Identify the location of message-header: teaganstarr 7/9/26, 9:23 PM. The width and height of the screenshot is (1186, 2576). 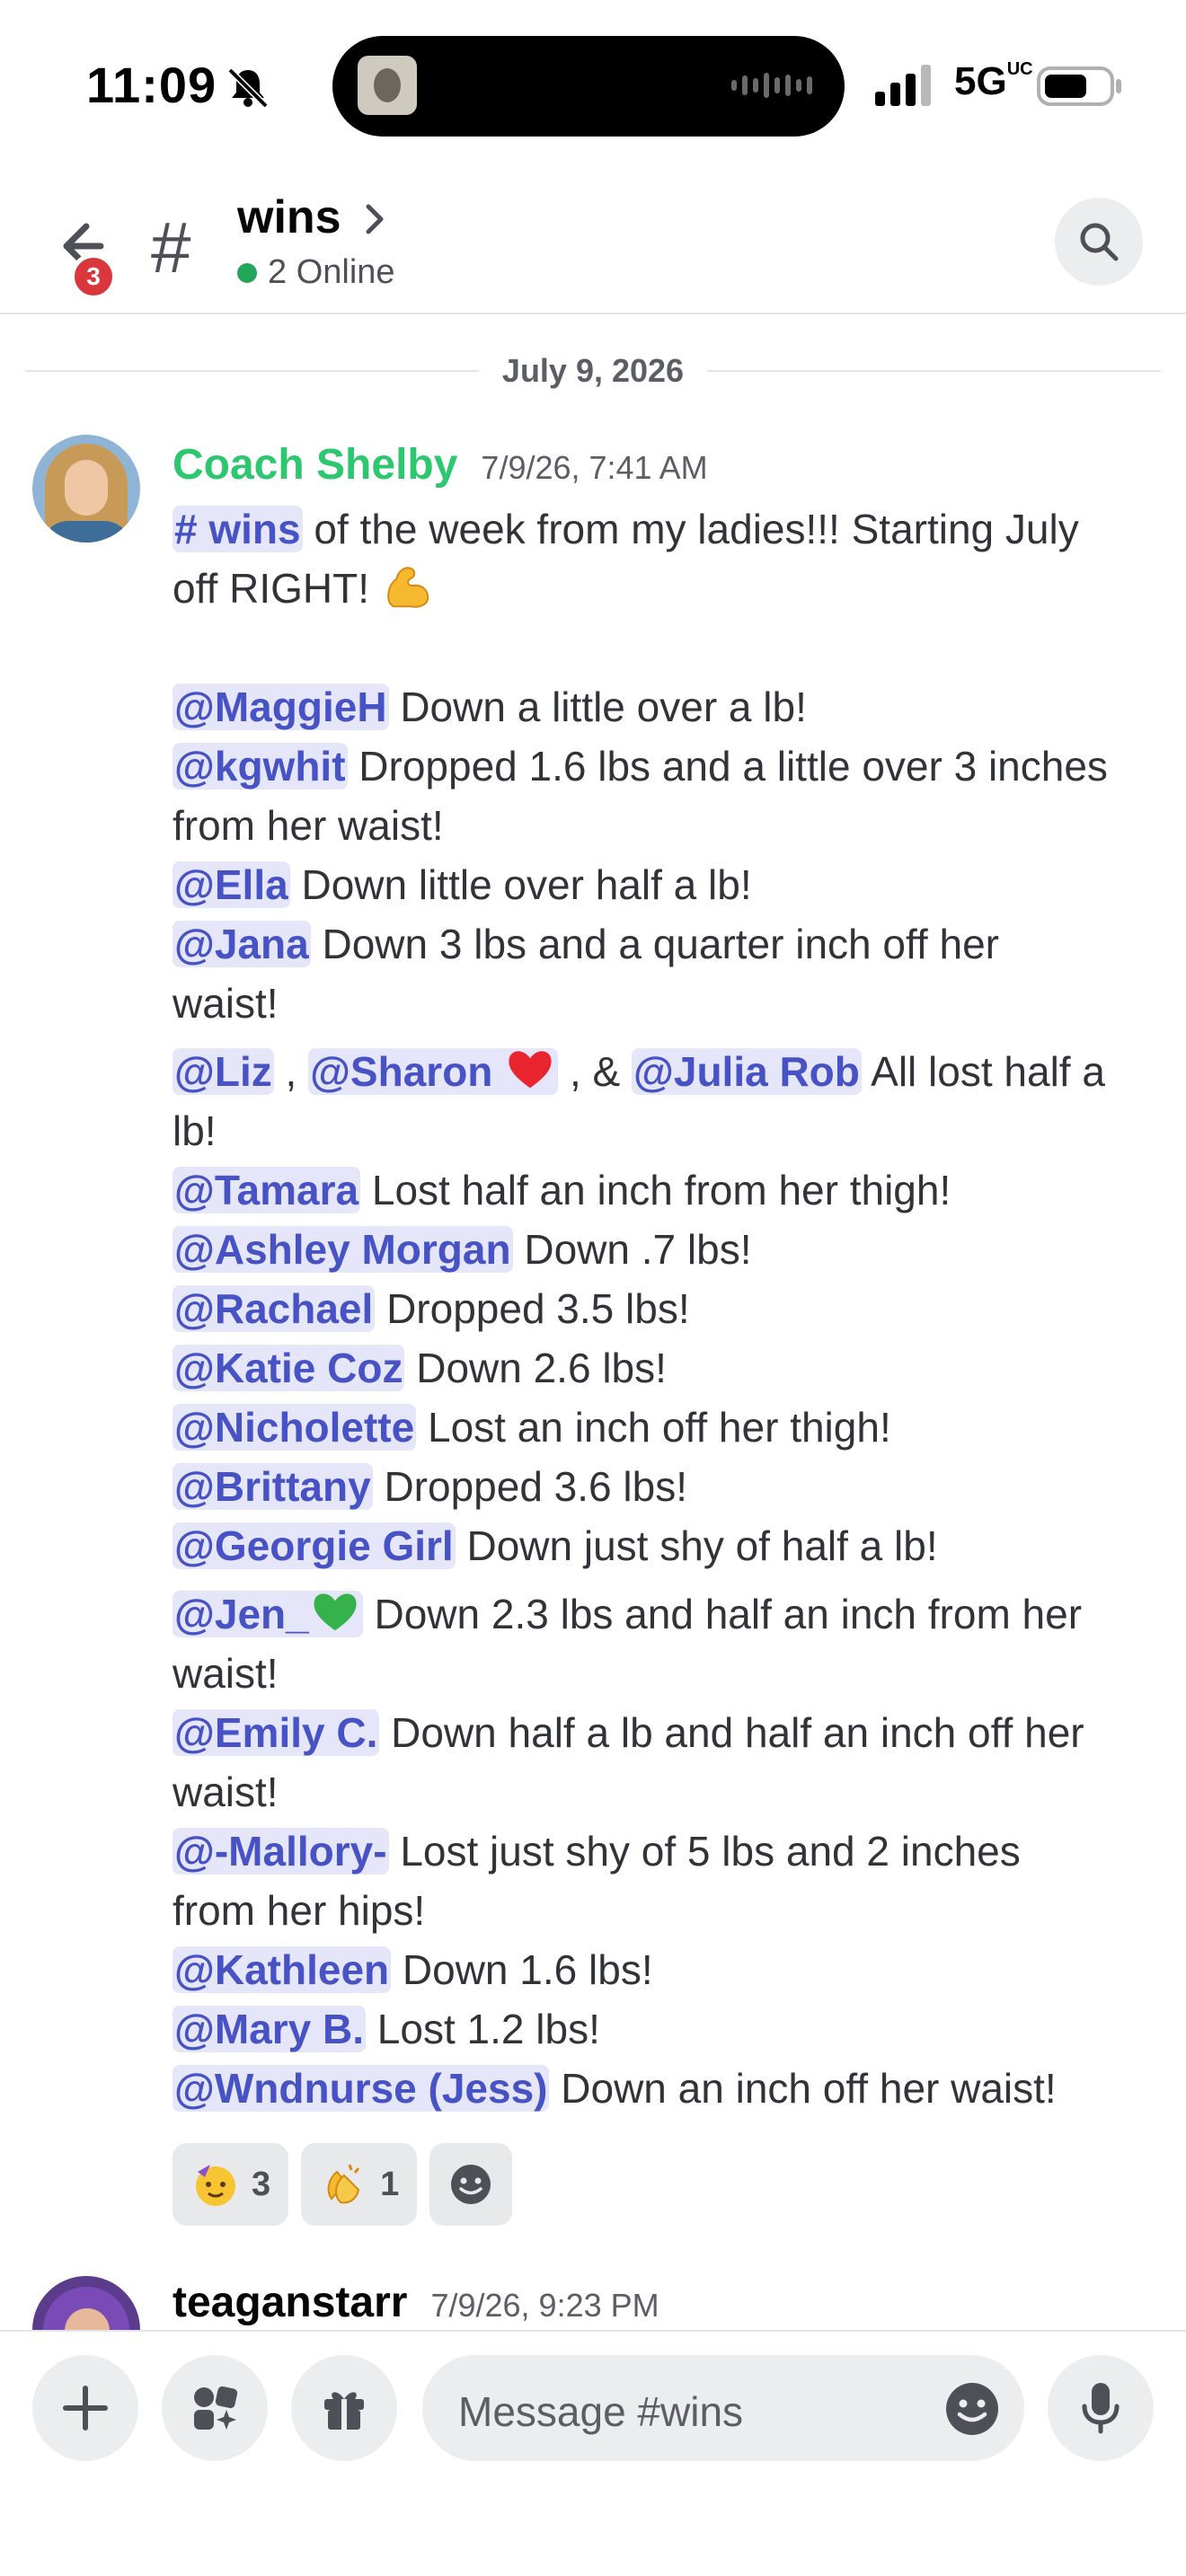
(416, 2302).